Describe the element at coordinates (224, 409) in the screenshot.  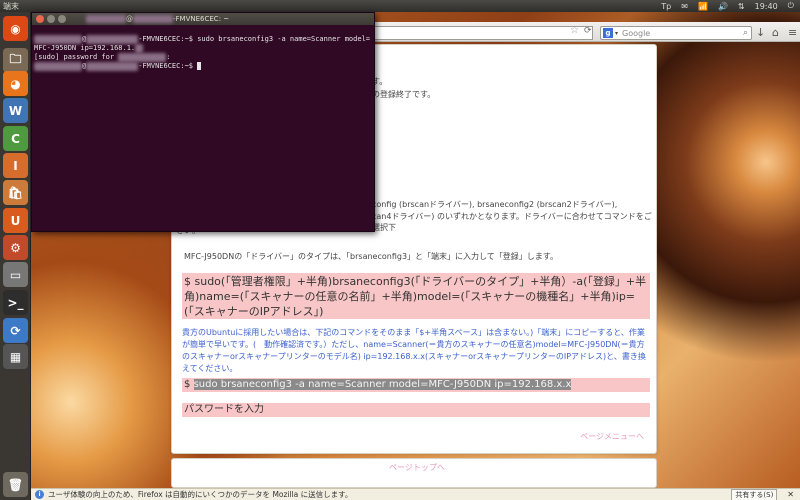
I see `password-instruction: パスワードを入力` at that location.